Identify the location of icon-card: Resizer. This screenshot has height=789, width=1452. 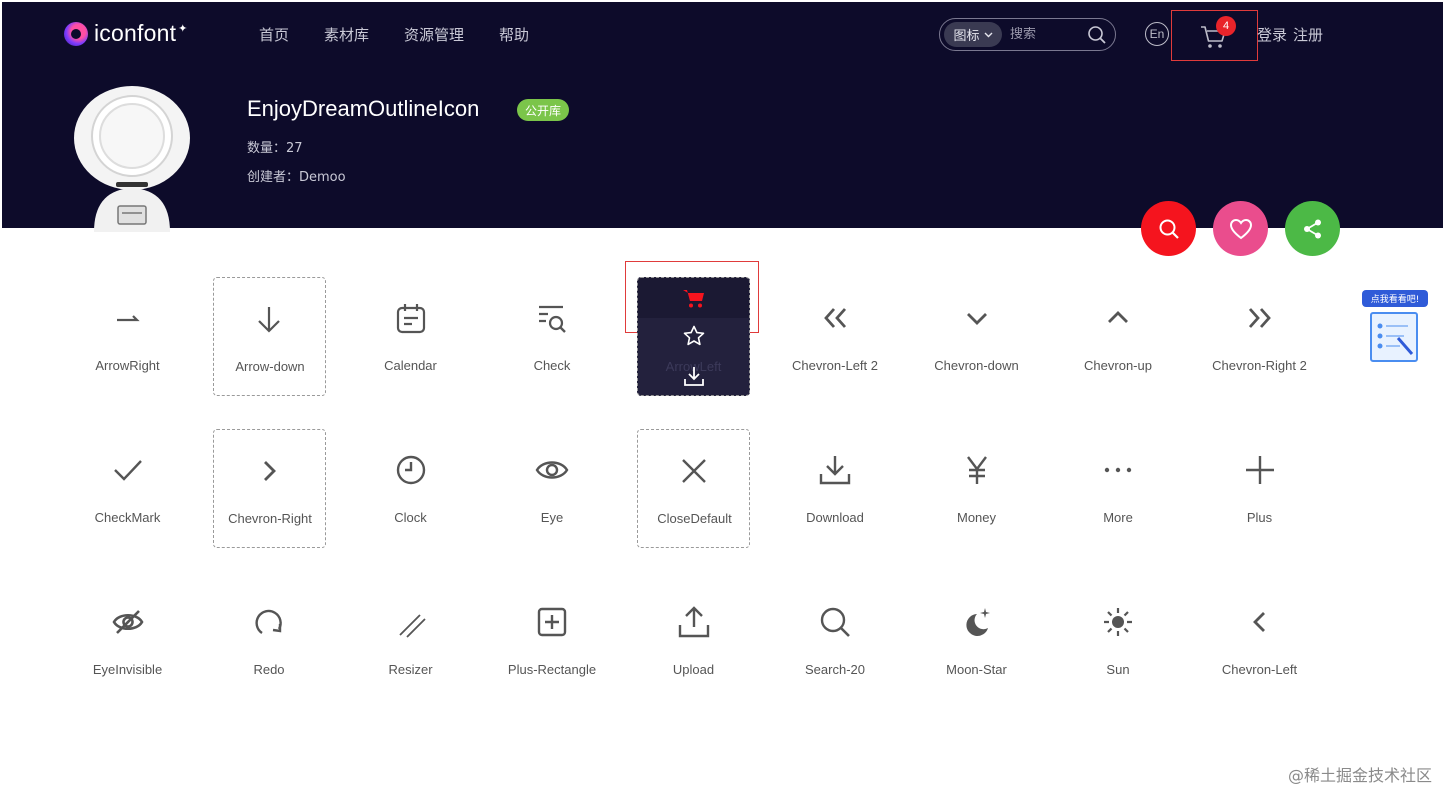
(411, 657).